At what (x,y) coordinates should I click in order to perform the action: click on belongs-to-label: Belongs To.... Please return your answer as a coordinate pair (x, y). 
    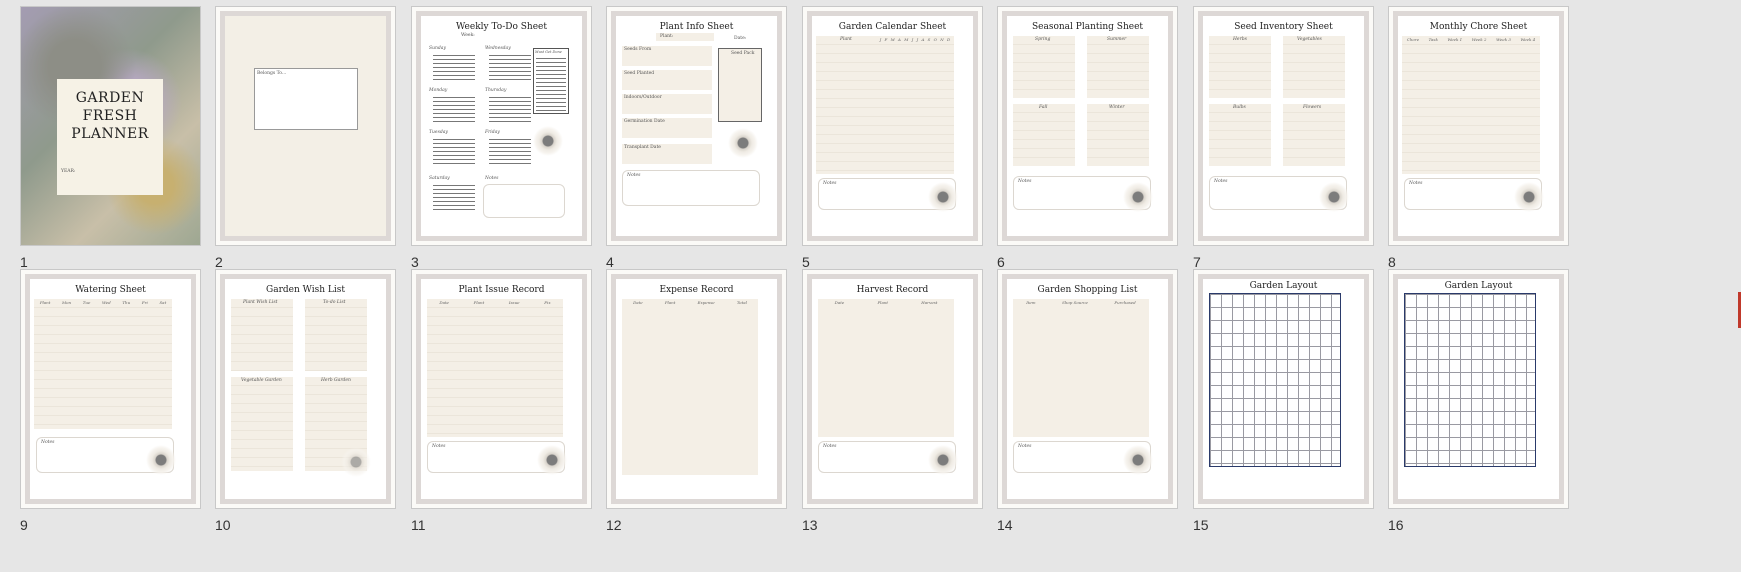
    Looking at the image, I should click on (272, 73).